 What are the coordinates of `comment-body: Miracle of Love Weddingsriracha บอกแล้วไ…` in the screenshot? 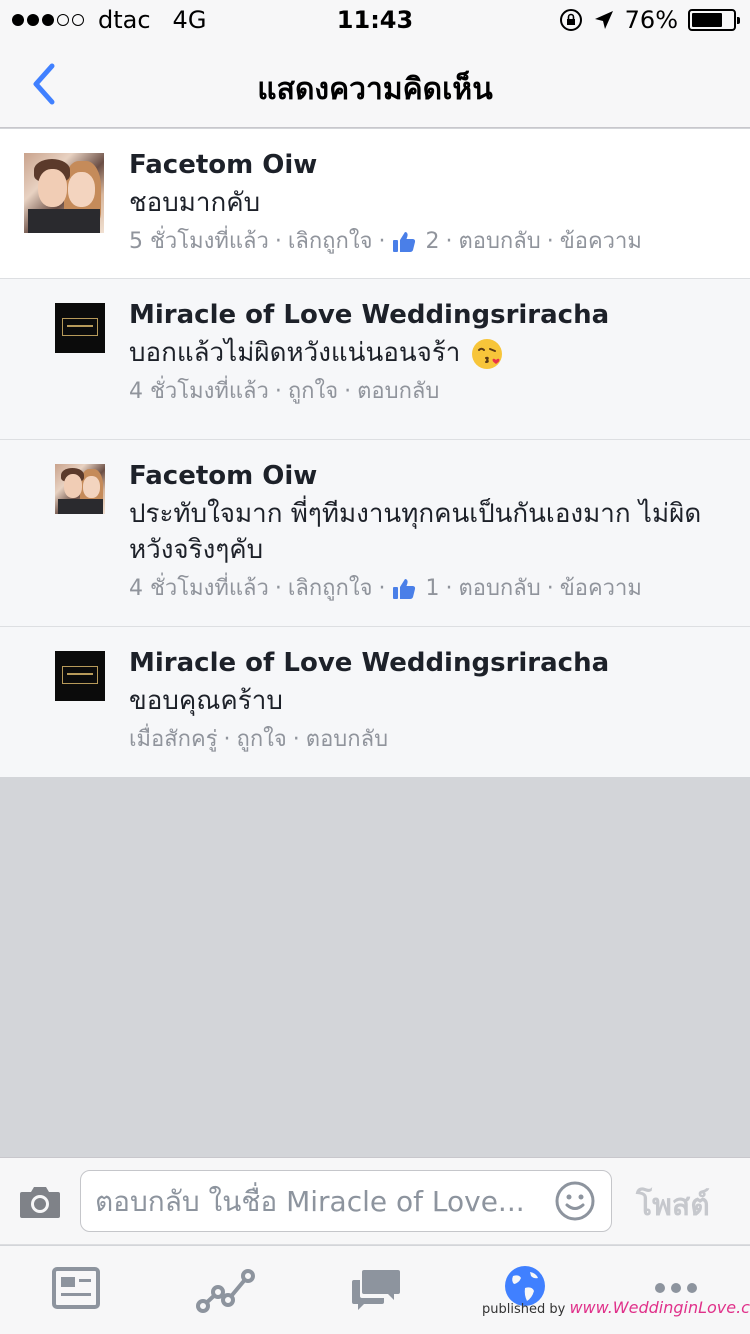 It's located at (429, 353).